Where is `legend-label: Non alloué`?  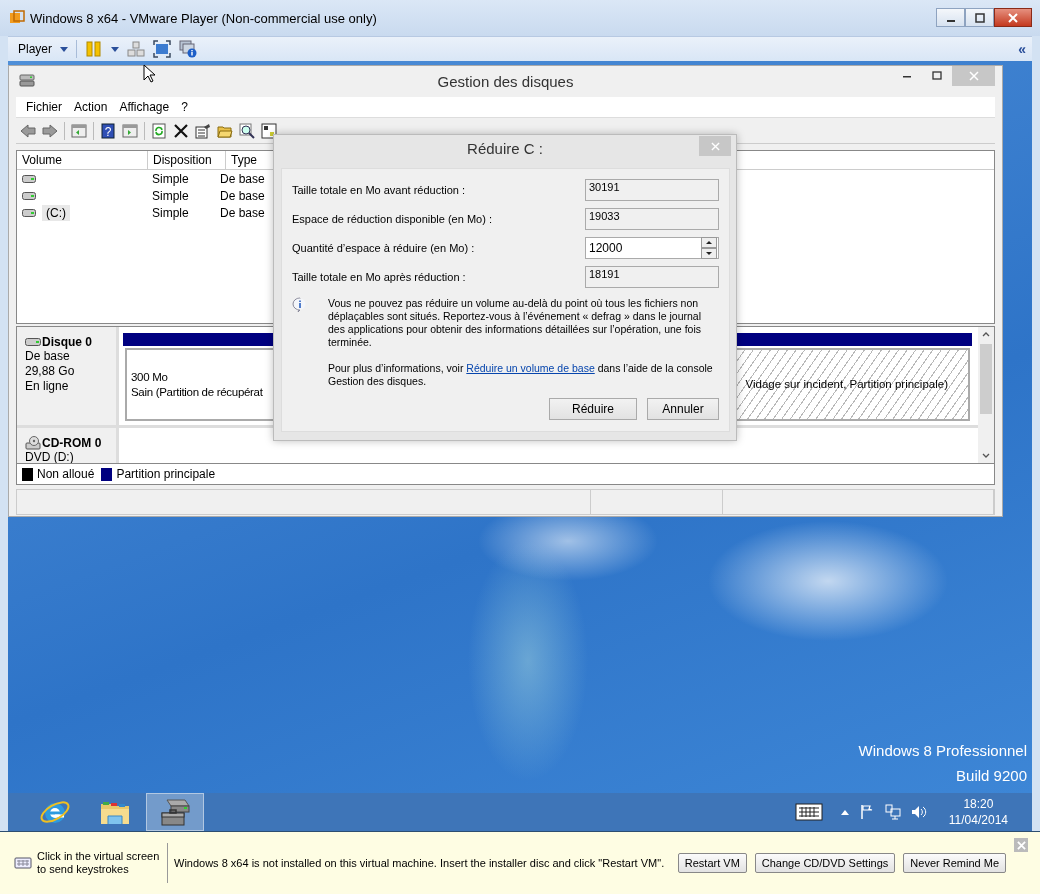
legend-label: Non alloué is located at coordinates (66, 474).